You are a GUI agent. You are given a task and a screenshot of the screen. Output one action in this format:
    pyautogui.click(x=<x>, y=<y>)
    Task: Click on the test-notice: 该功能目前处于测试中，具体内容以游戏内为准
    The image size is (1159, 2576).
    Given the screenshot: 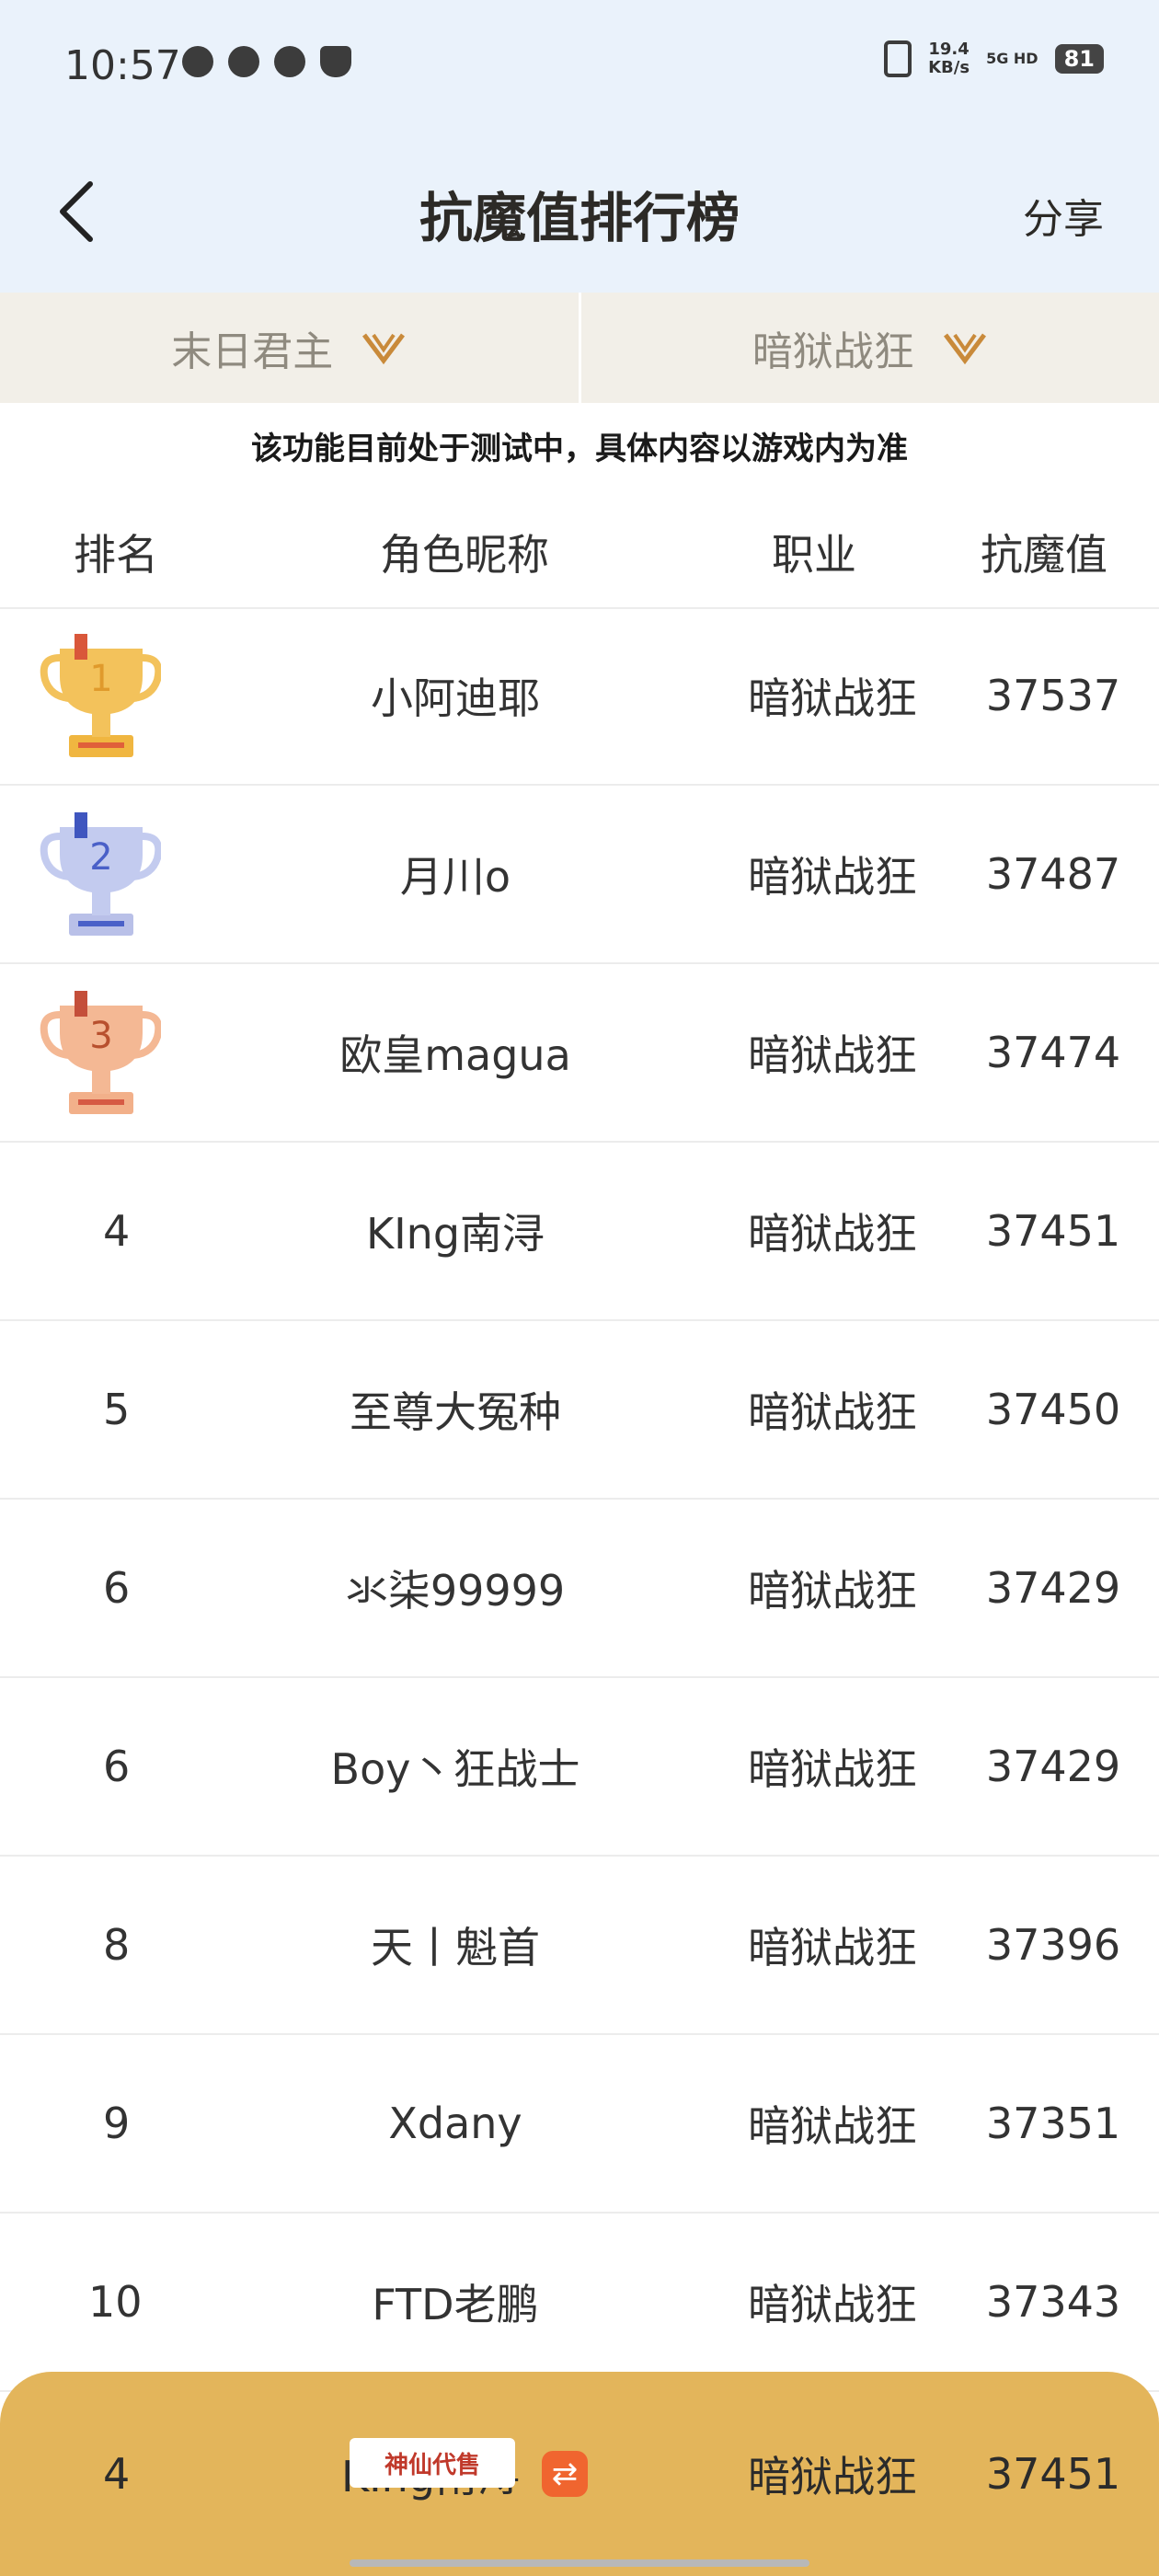 What is the action you would take?
    pyautogui.click(x=579, y=449)
    